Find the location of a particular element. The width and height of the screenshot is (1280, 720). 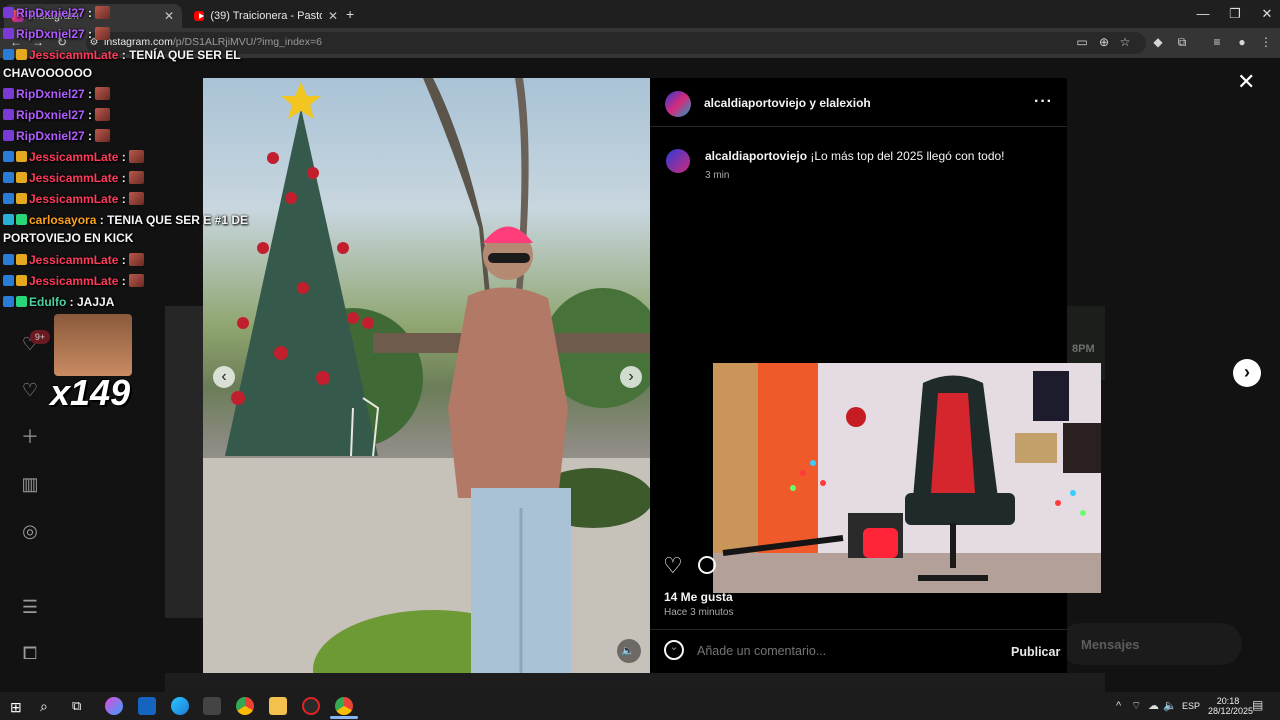

cast-icon: ▭ is located at coordinates (1082, 42).